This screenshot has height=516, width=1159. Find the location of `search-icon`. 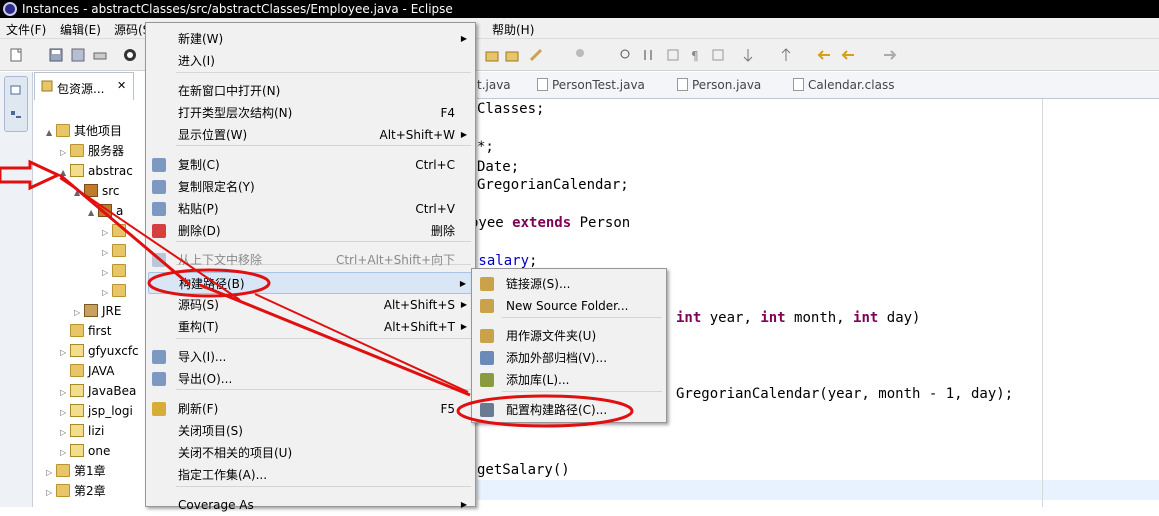

search-icon is located at coordinates (626, 55).